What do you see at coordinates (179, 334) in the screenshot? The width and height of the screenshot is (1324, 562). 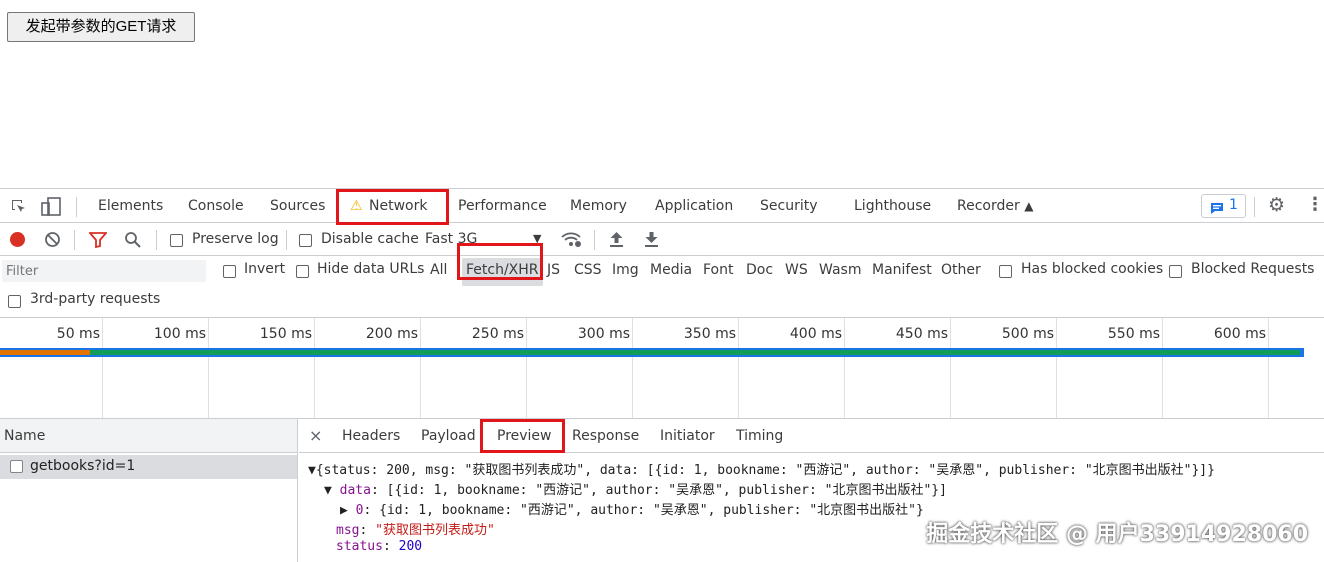 I see `tick-label: 100 ms` at bounding box center [179, 334].